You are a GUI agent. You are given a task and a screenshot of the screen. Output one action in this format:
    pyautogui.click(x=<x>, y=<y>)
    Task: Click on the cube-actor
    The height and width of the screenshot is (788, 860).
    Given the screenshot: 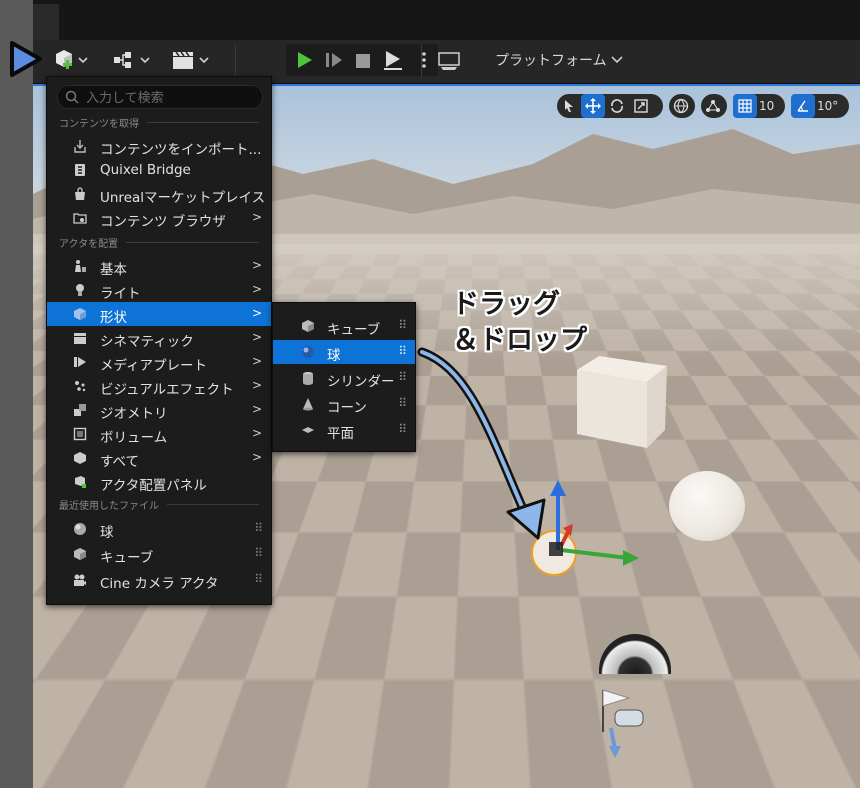 What is the action you would take?
    pyautogui.click(x=623, y=402)
    